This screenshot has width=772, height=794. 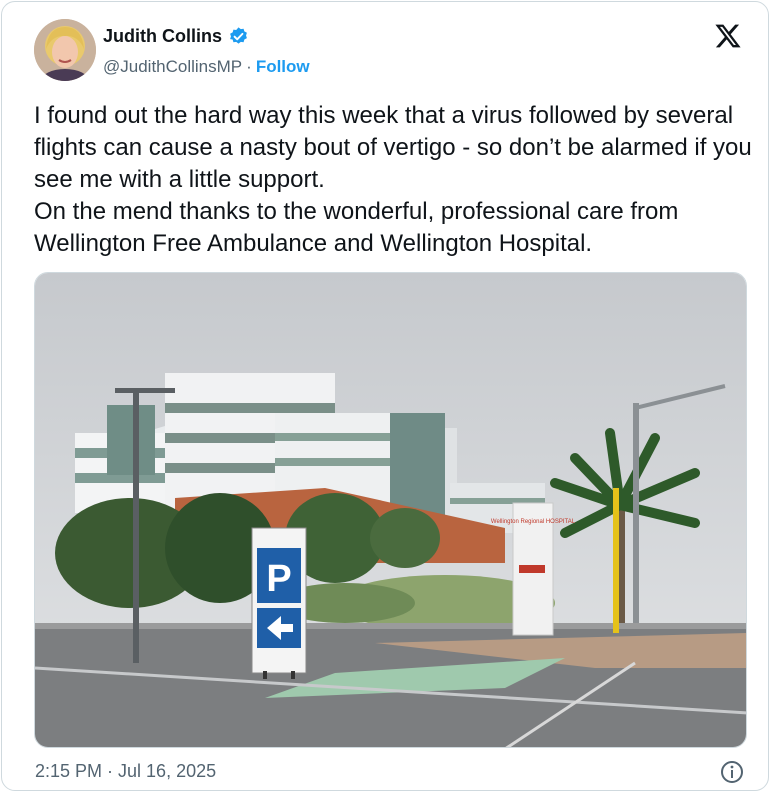 What do you see at coordinates (732, 772) in the screenshot?
I see `info-icon` at bounding box center [732, 772].